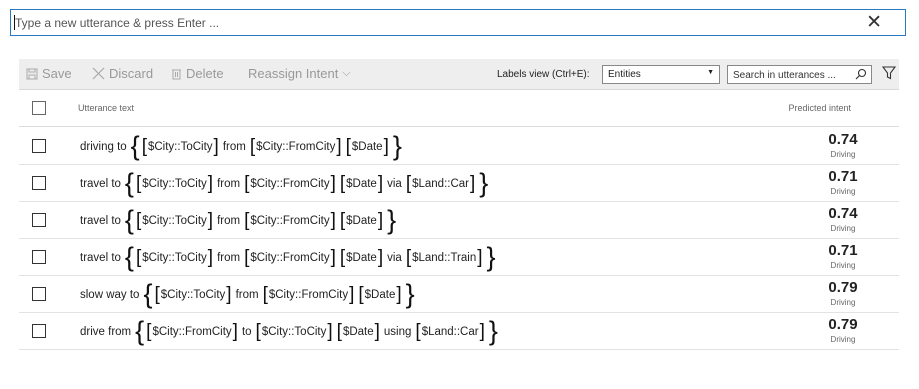 The image size is (919, 389). What do you see at coordinates (543, 74) in the screenshot?
I see `labels-view-label: Labels view (Ctrl+E):` at bounding box center [543, 74].